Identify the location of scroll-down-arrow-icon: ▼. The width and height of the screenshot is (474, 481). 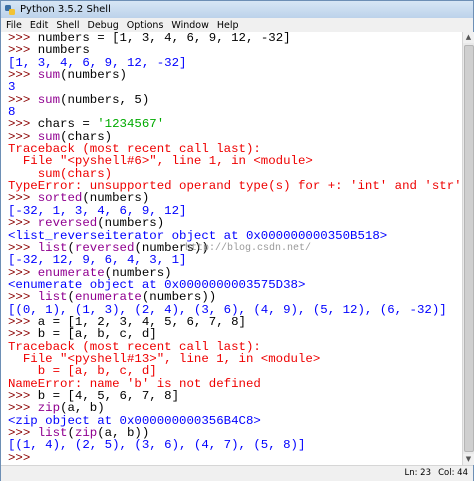
(468, 459).